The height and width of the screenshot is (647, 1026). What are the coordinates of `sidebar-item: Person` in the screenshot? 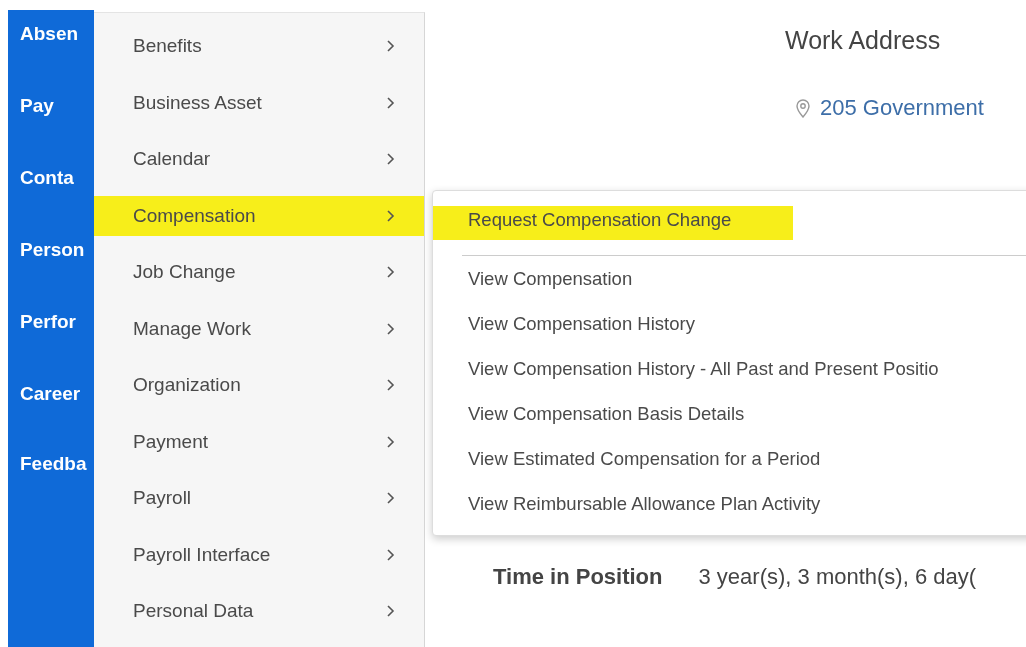 It's located at (52, 249).